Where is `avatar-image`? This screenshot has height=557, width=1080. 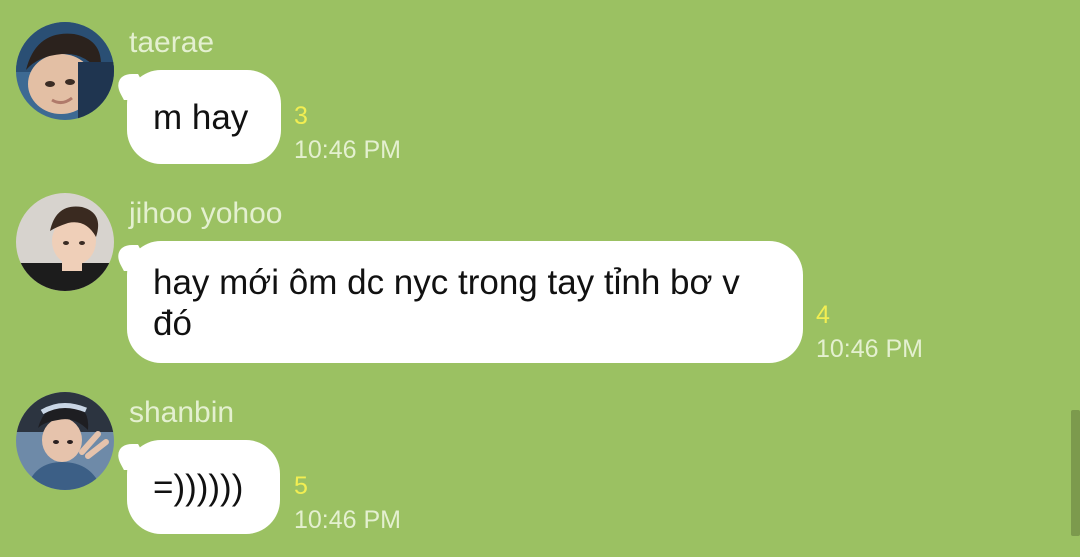
avatar-image is located at coordinates (65, 441).